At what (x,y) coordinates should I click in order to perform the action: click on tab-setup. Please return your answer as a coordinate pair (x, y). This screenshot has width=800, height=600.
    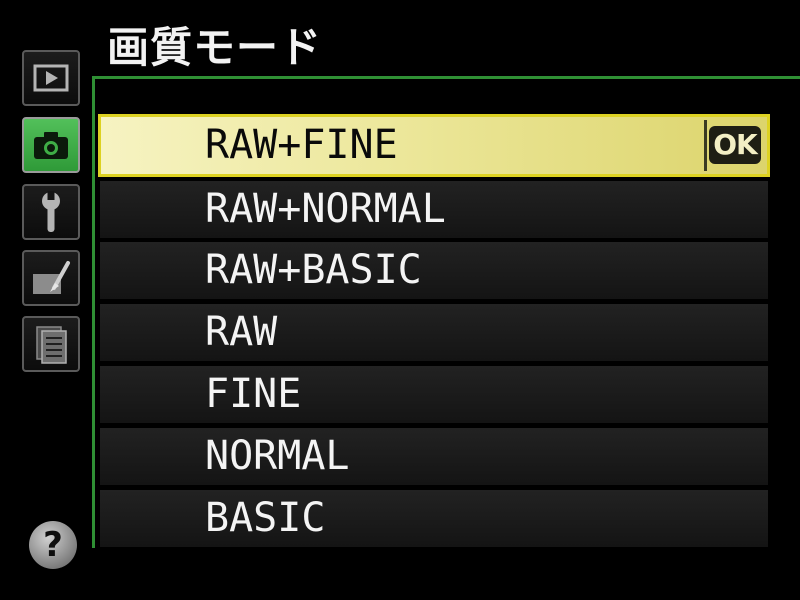
    Looking at the image, I should click on (51, 212).